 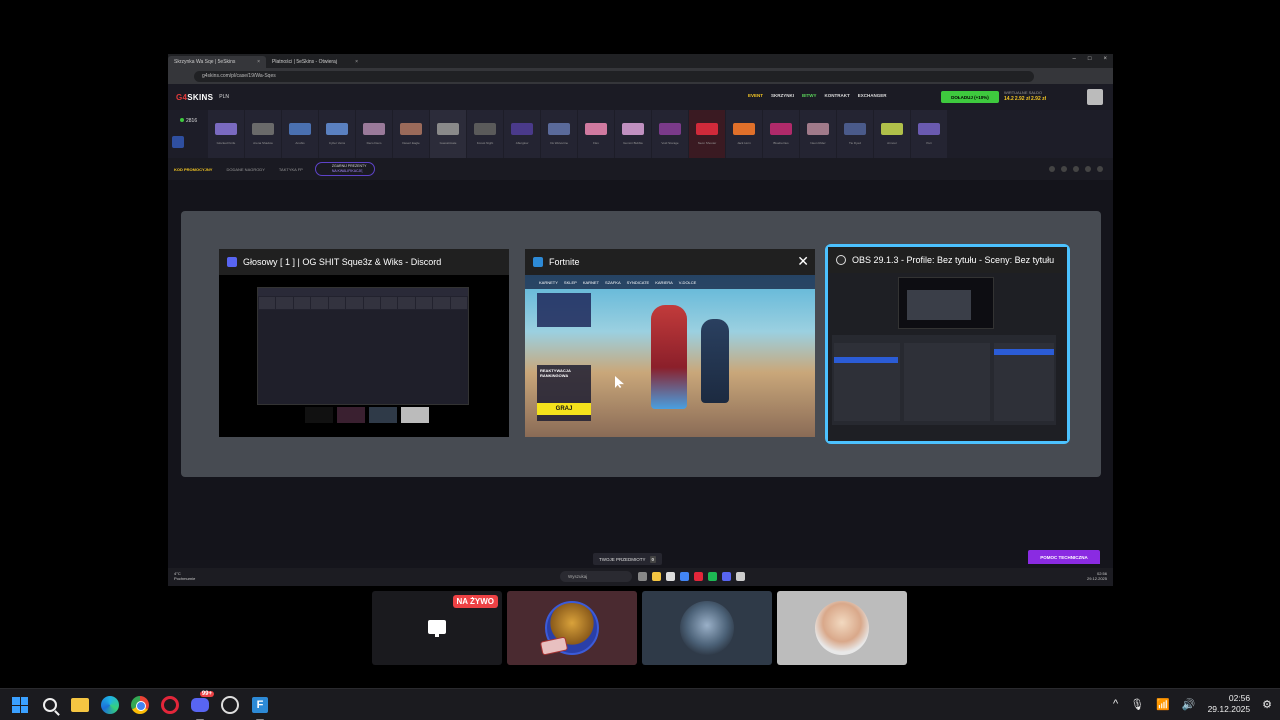 I want to click on participant-tile-stream: NA ŻYWO, so click(x=437, y=628).